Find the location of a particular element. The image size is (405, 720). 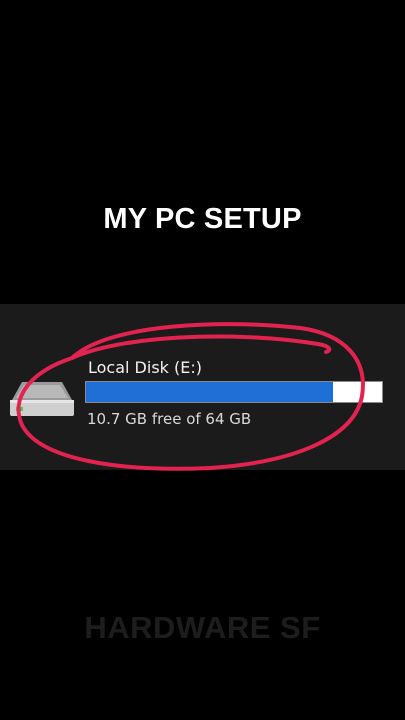

video-headline: MY PC SETUP is located at coordinates (202, 219).